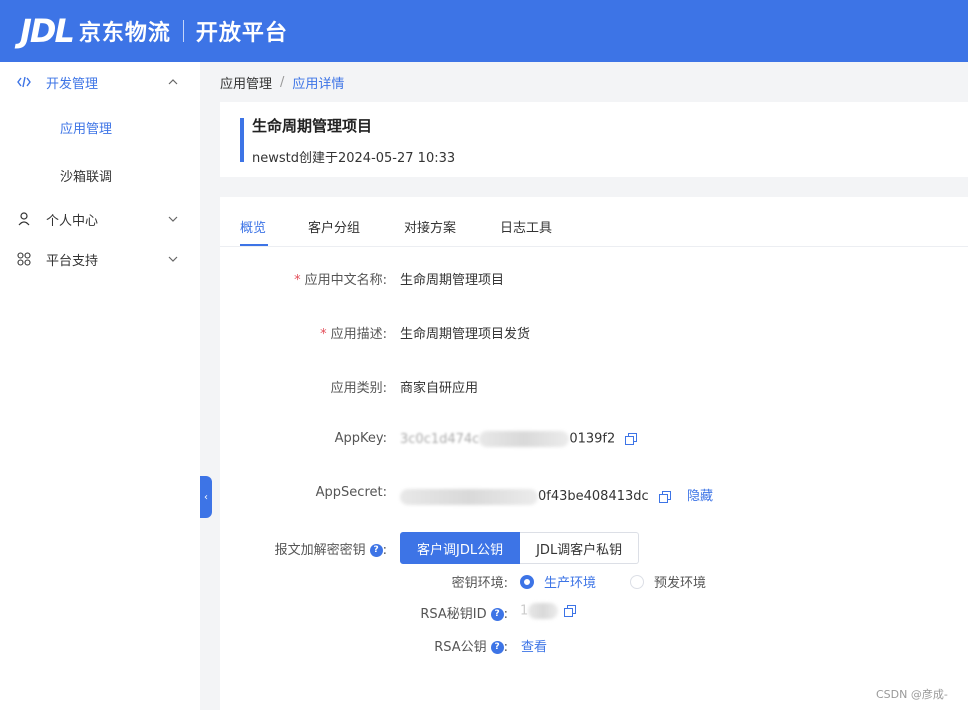 This screenshot has width=968, height=710. What do you see at coordinates (24, 259) in the screenshot?
I see `grid-icon` at bounding box center [24, 259].